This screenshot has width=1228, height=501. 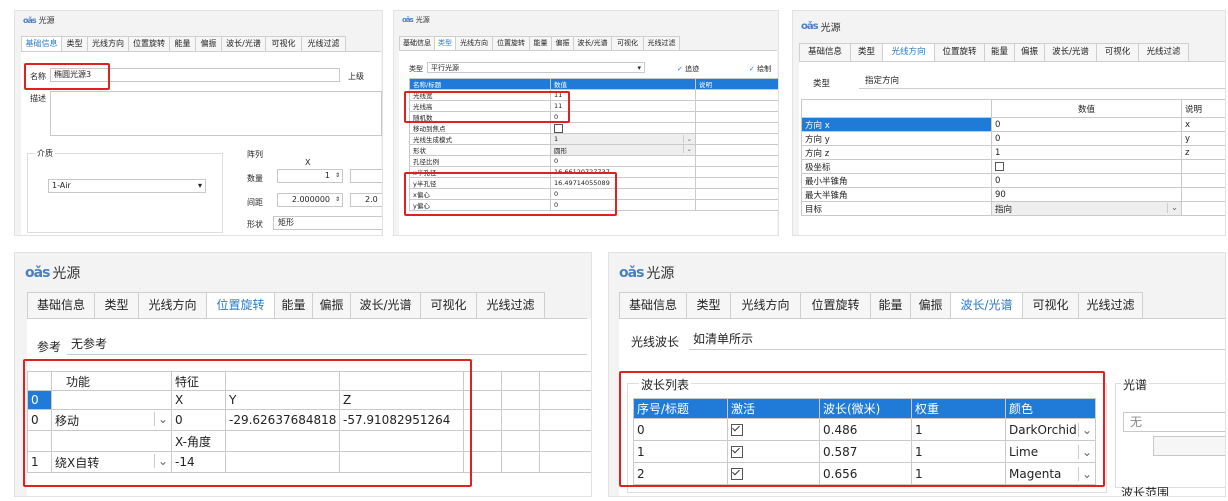 What do you see at coordinates (1050, 429) in the screenshot?
I see `color-select: DarkOrchid ⌄` at bounding box center [1050, 429].